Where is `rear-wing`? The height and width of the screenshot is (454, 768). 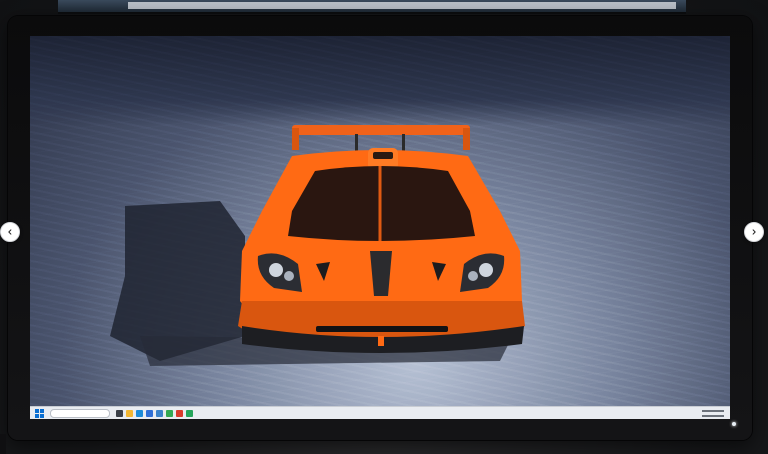
rear-wing is located at coordinates (381, 130).